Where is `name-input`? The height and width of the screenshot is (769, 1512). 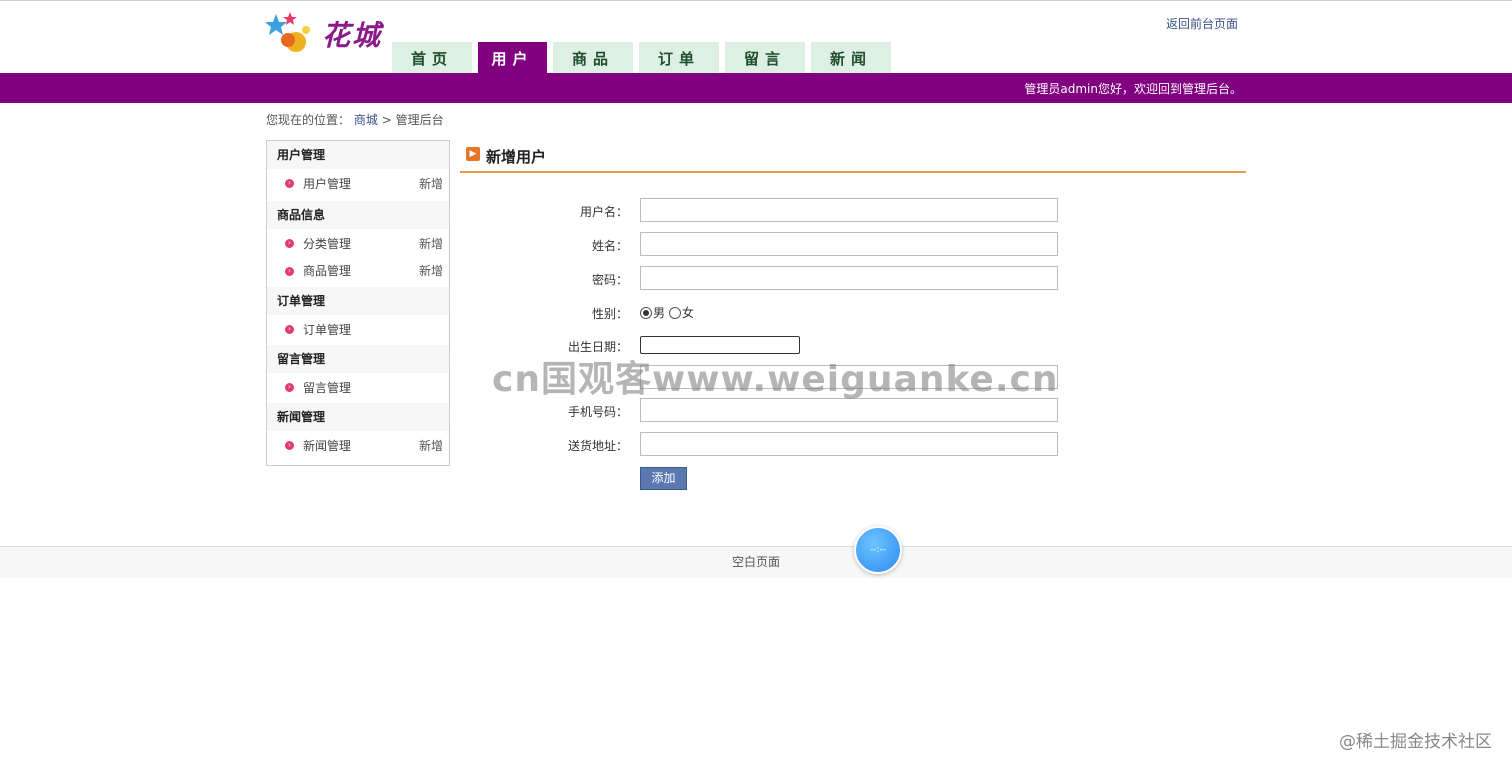
name-input is located at coordinates (849, 244).